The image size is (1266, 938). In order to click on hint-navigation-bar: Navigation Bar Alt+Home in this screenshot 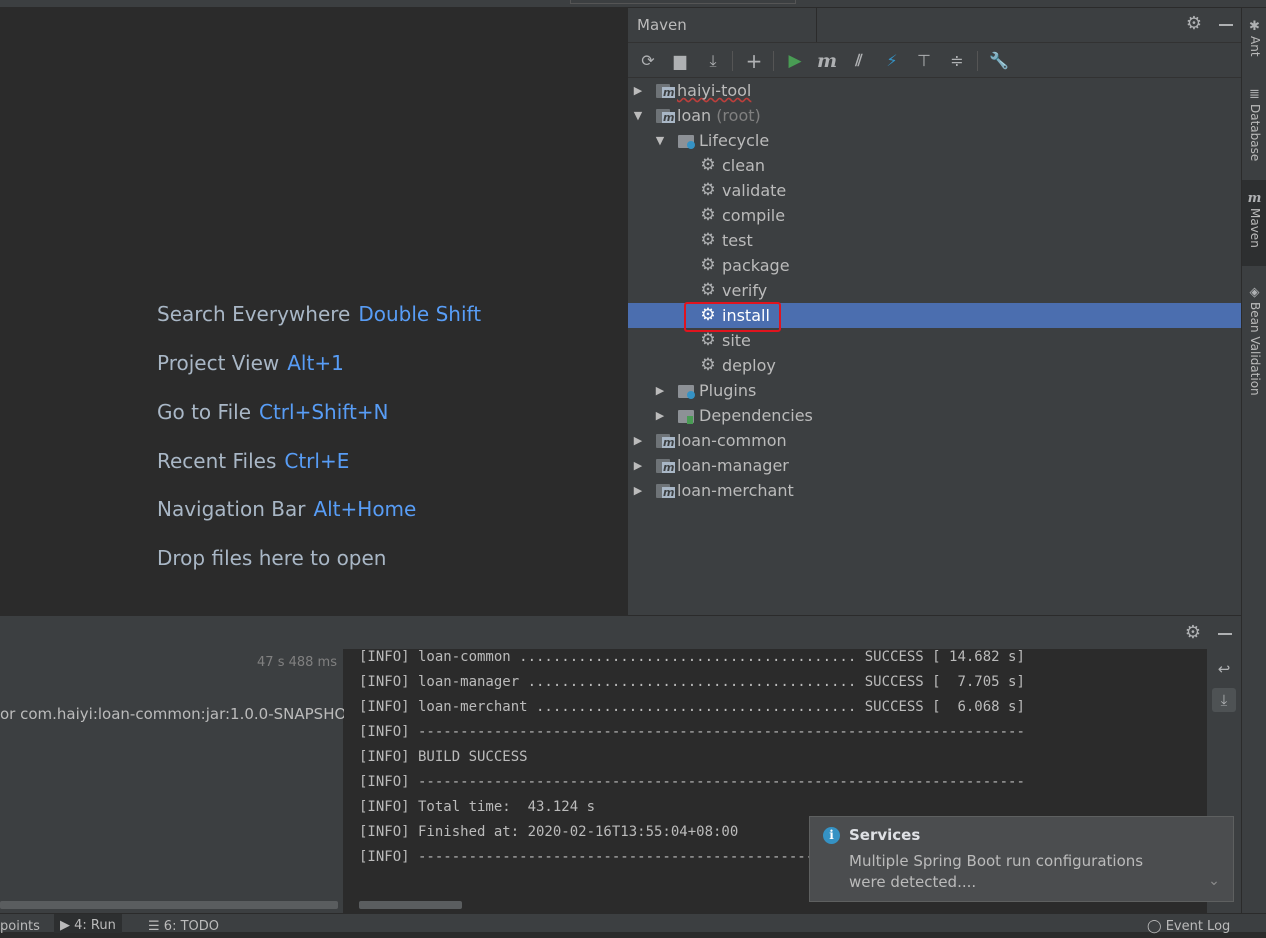, I will do `click(286, 509)`.